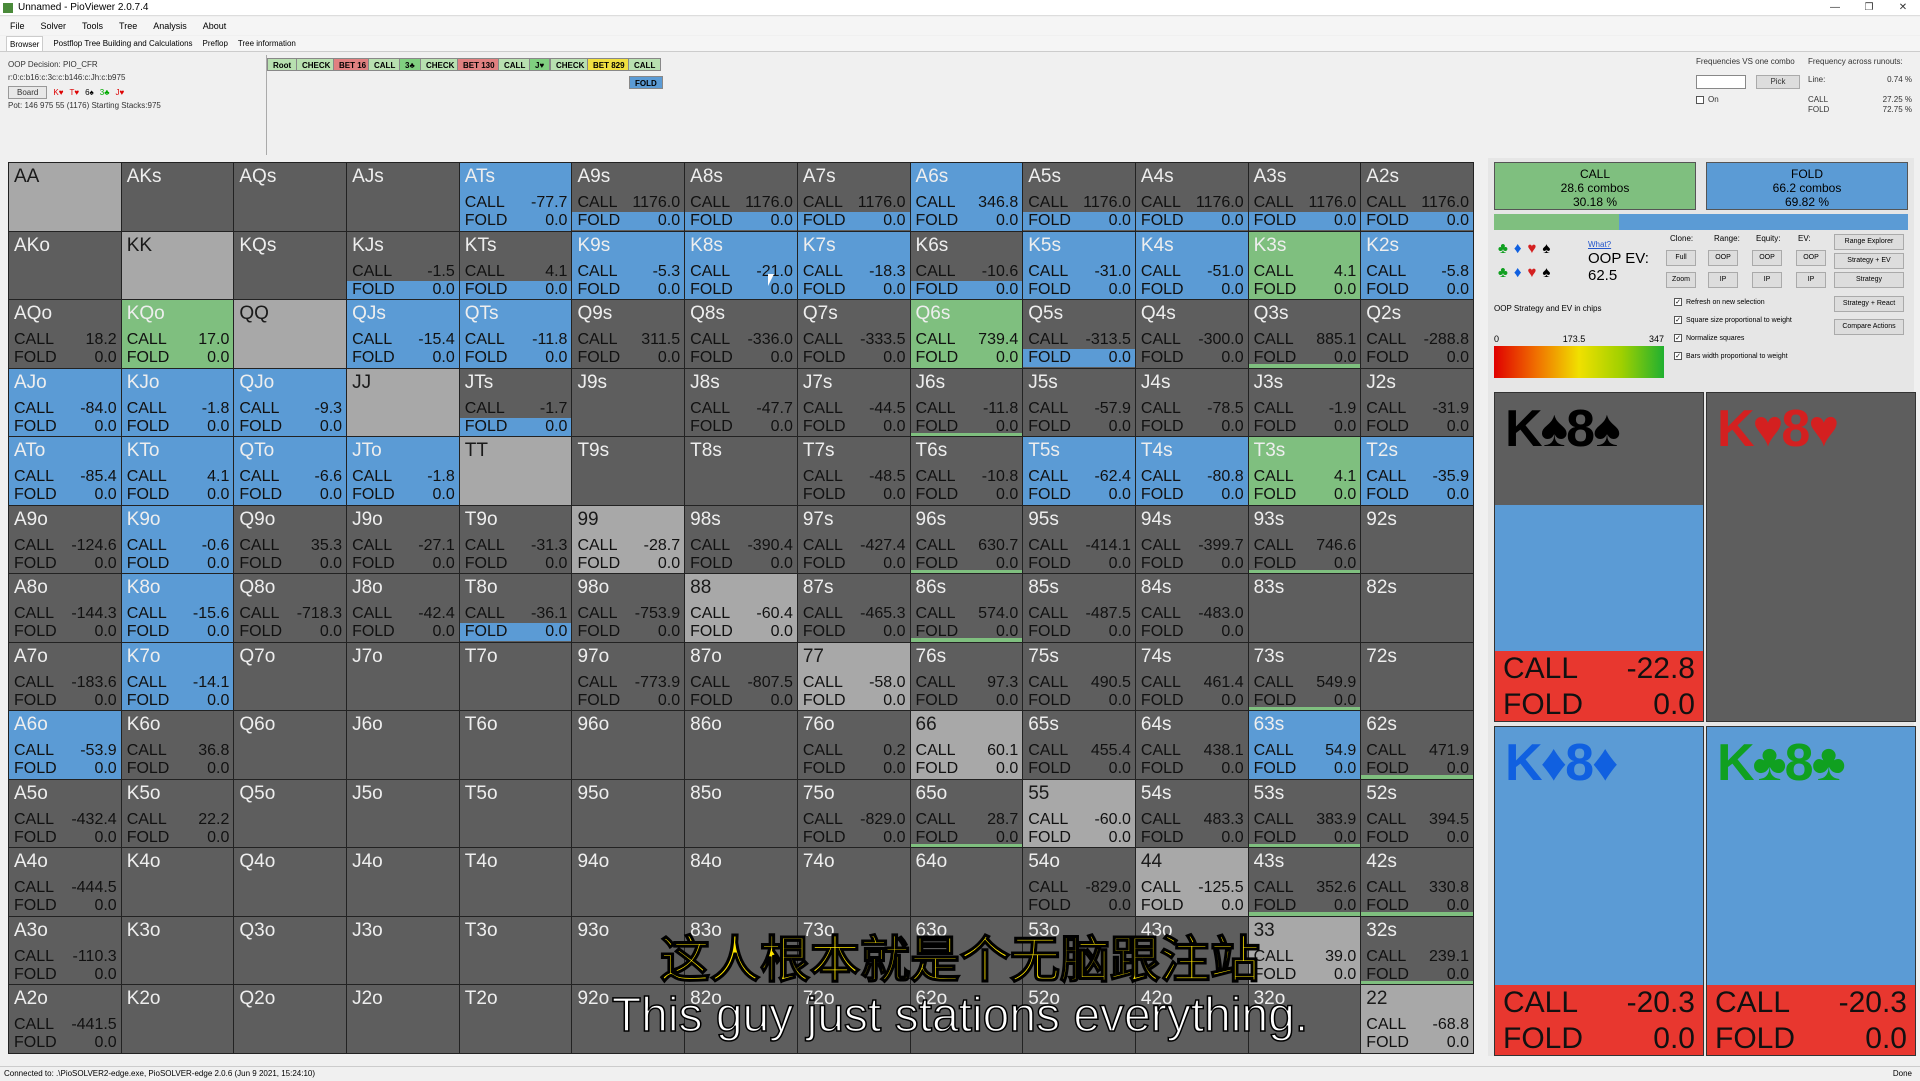 This screenshot has height=1081, width=1920. What do you see at coordinates (853, 197) in the screenshot?
I see `hand-cell: A7s CALL 1176.0 FOLD 0.0` at bounding box center [853, 197].